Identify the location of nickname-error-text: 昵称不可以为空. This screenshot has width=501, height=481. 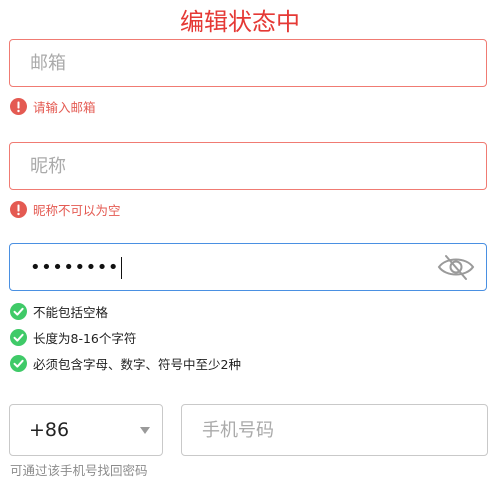
(77, 210).